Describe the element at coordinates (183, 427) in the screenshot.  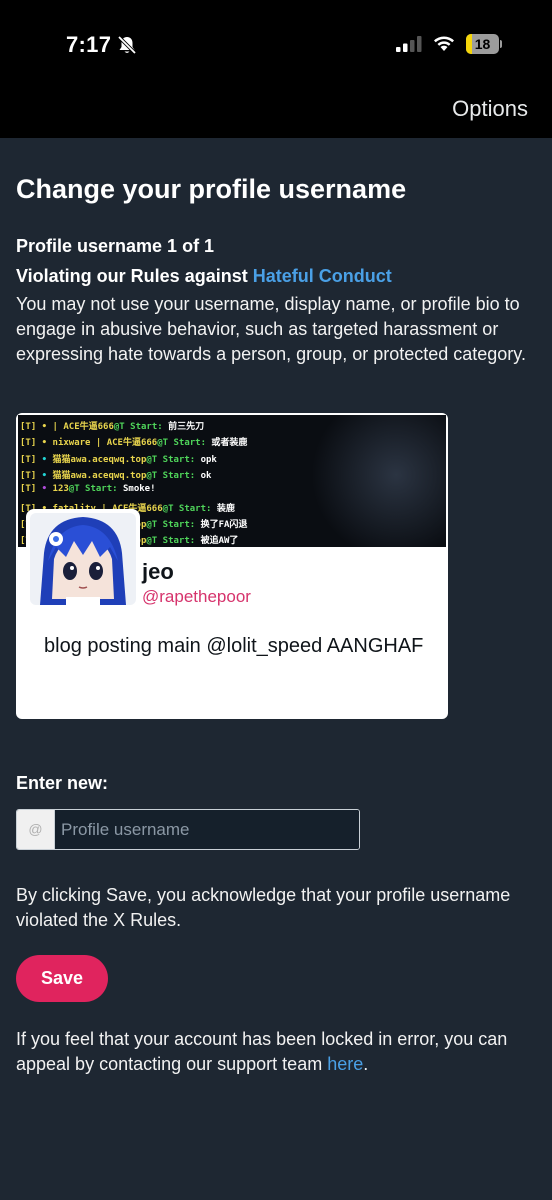
I see `banner-line-message: 前三先刀` at that location.